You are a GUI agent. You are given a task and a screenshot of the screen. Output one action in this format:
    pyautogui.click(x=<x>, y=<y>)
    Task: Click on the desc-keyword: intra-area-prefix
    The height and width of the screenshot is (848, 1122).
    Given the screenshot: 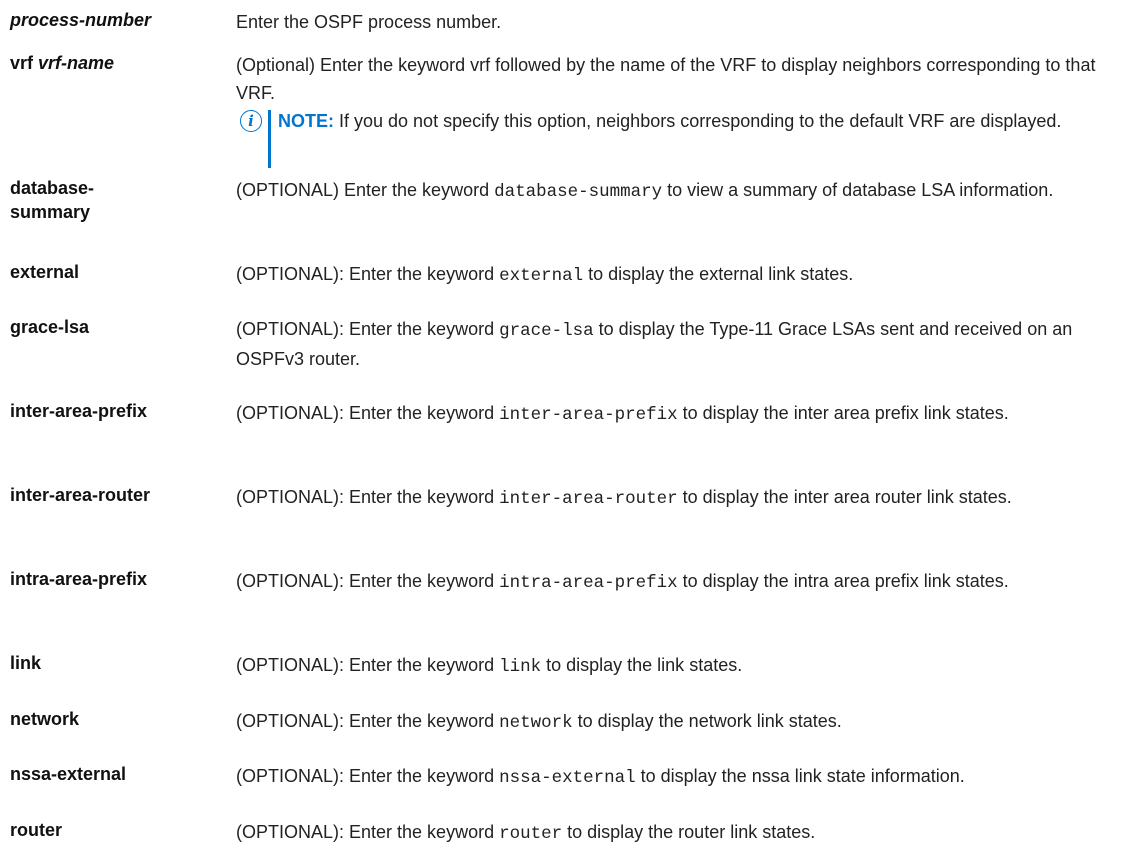 What is the action you would take?
    pyautogui.click(x=588, y=583)
    